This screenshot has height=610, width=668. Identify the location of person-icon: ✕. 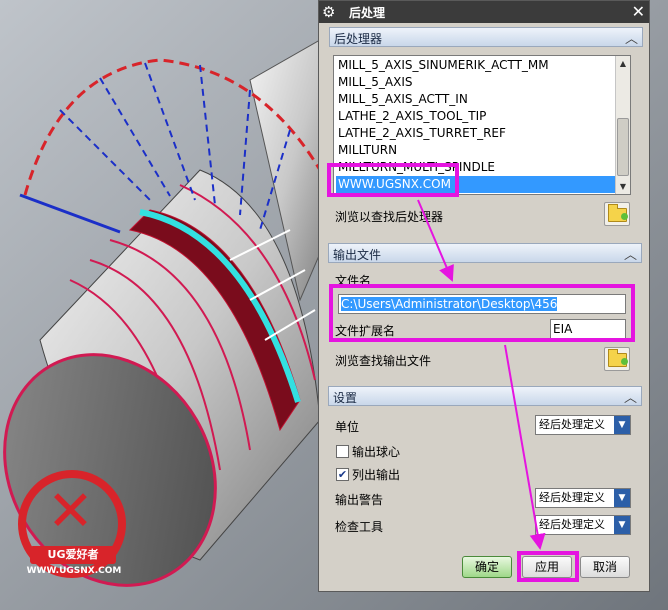
(70, 511).